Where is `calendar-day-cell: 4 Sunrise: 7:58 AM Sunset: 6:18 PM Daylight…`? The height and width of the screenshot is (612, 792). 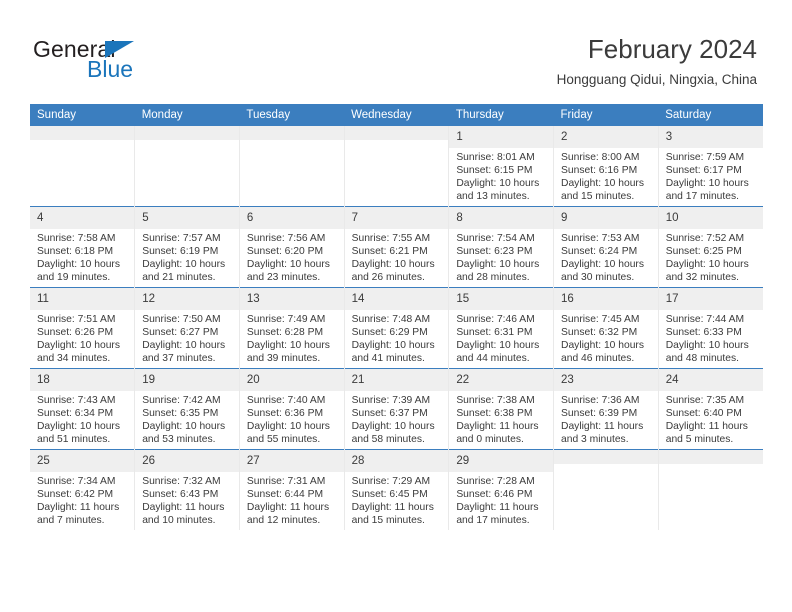 calendar-day-cell: 4 Sunrise: 7:58 AM Sunset: 6:18 PM Daylight… is located at coordinates (83, 247).